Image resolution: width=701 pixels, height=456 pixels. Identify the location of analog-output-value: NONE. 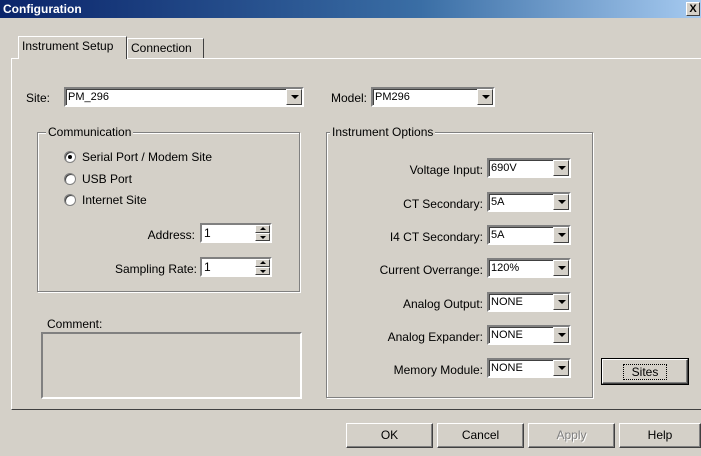
(507, 302).